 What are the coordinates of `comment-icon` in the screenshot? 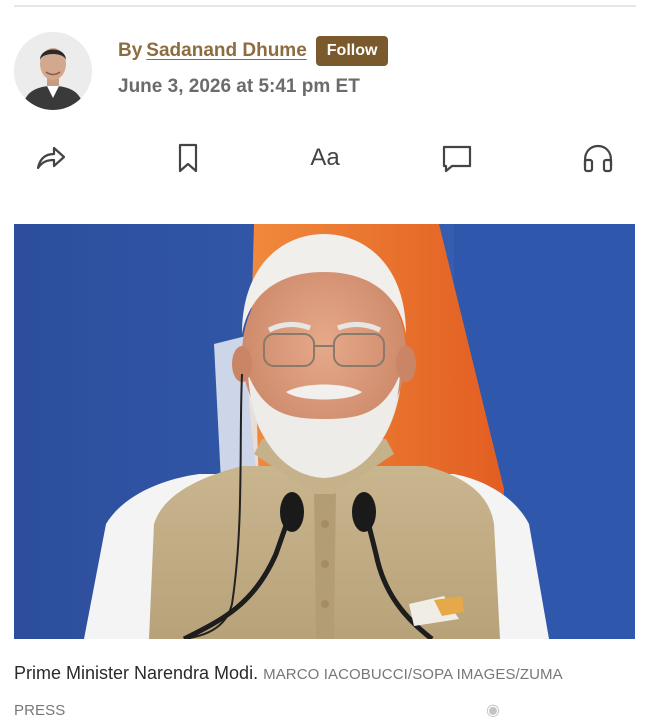 It's located at (457, 158).